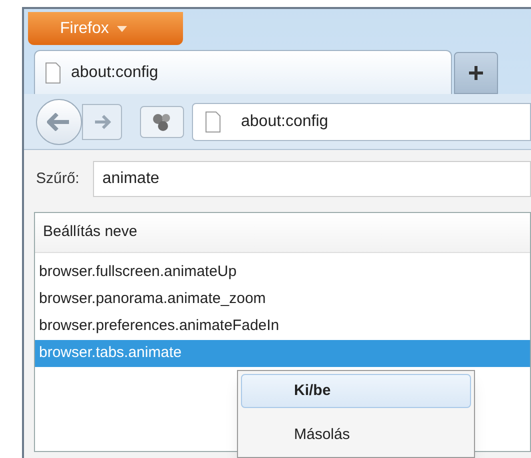  I want to click on connection-button, so click(162, 122).